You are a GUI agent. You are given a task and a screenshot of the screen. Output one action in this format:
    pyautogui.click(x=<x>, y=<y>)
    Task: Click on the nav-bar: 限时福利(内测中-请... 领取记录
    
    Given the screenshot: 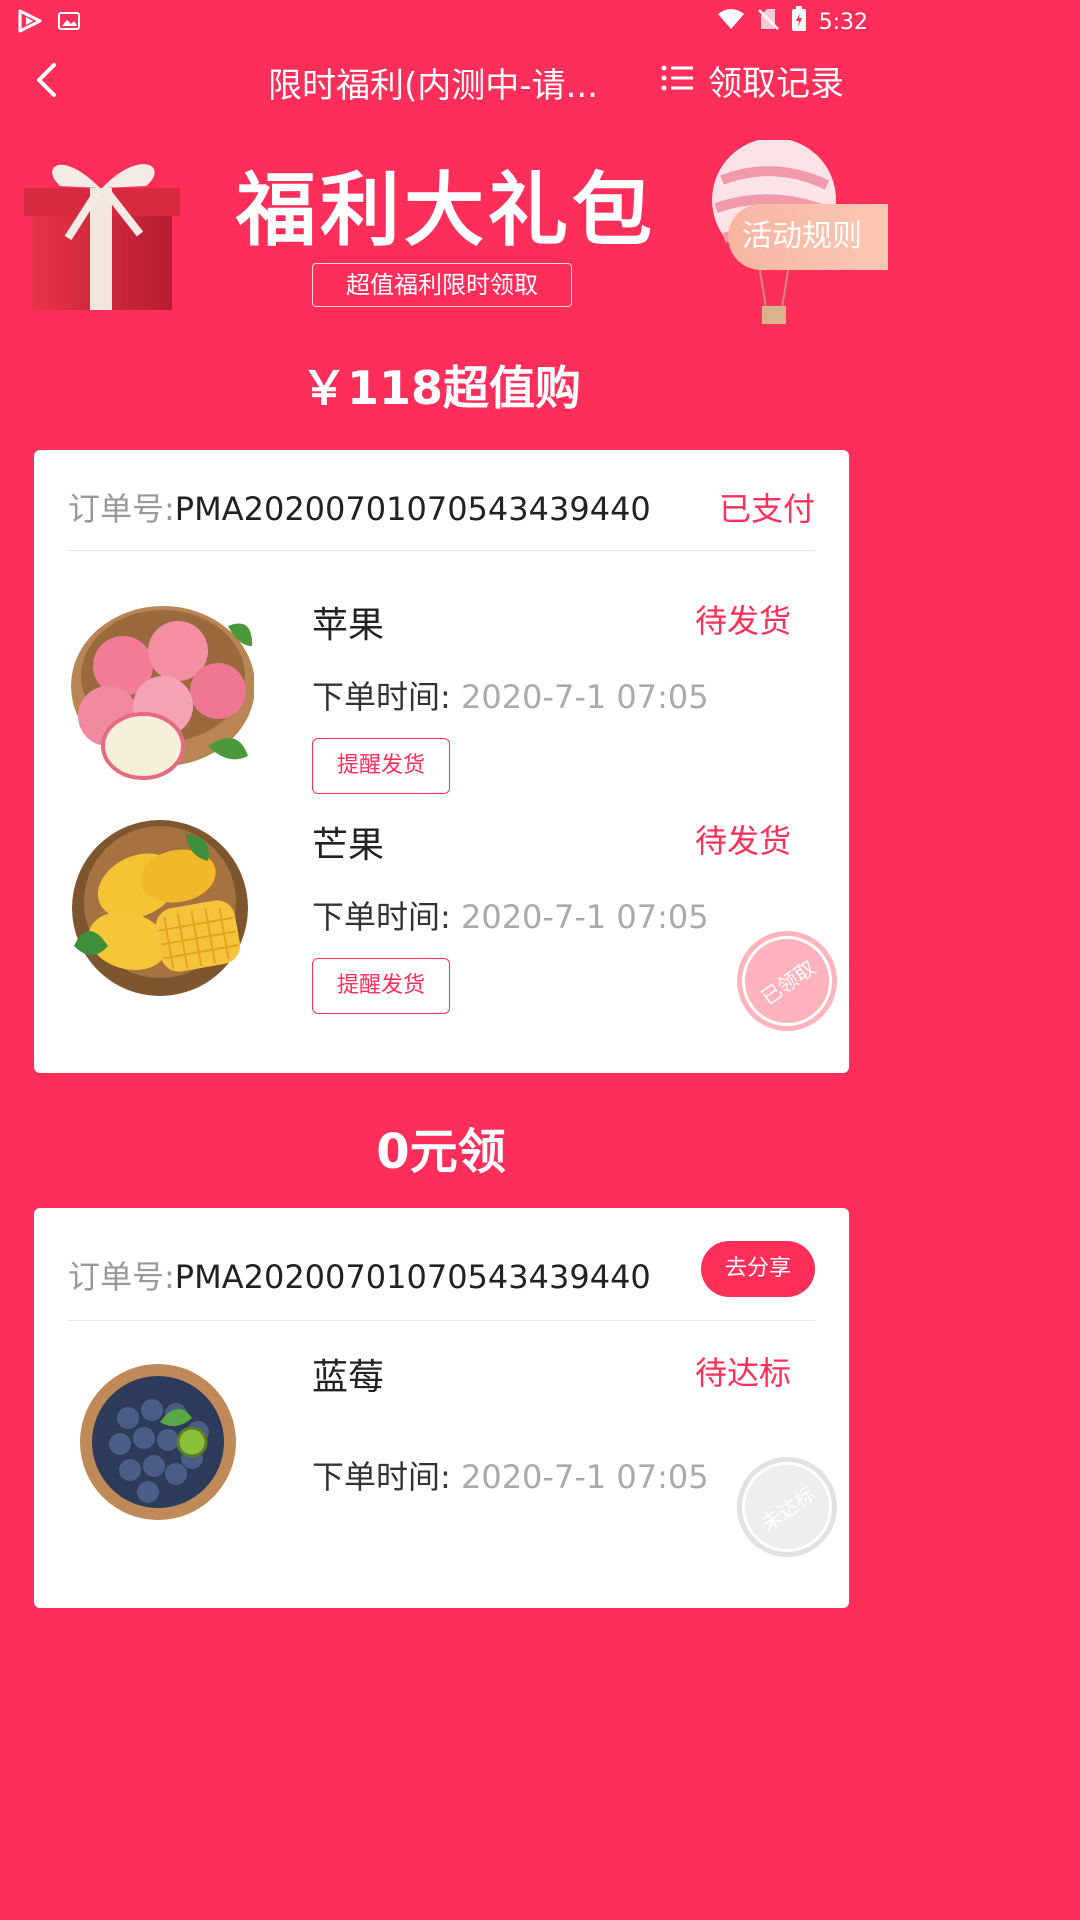 What is the action you would take?
    pyautogui.click(x=441, y=83)
    